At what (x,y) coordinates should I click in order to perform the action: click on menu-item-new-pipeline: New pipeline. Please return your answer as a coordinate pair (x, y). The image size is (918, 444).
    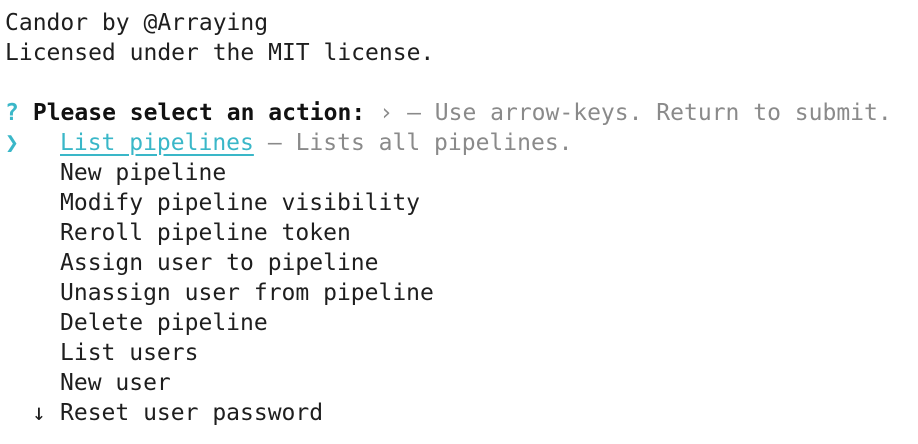
    Looking at the image, I should click on (115, 173).